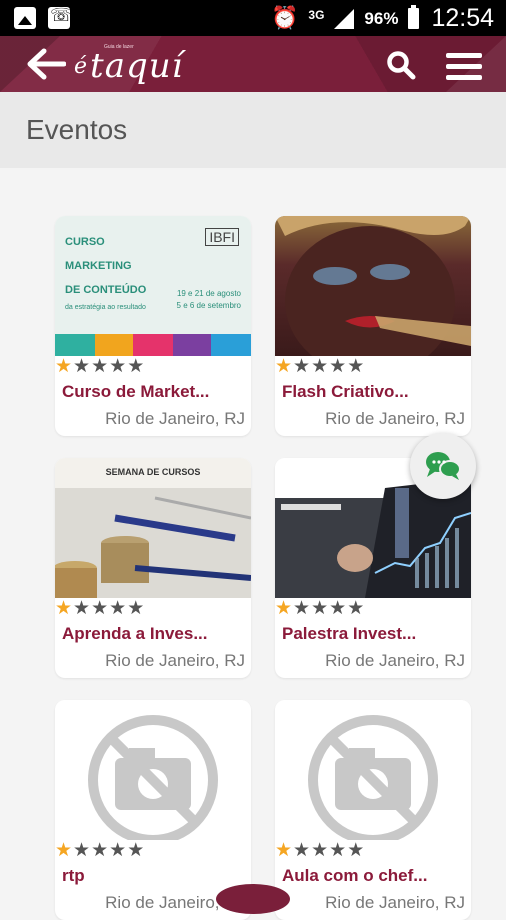 The height and width of the screenshot is (920, 506). I want to click on back-arrow-icon, so click(47, 64).